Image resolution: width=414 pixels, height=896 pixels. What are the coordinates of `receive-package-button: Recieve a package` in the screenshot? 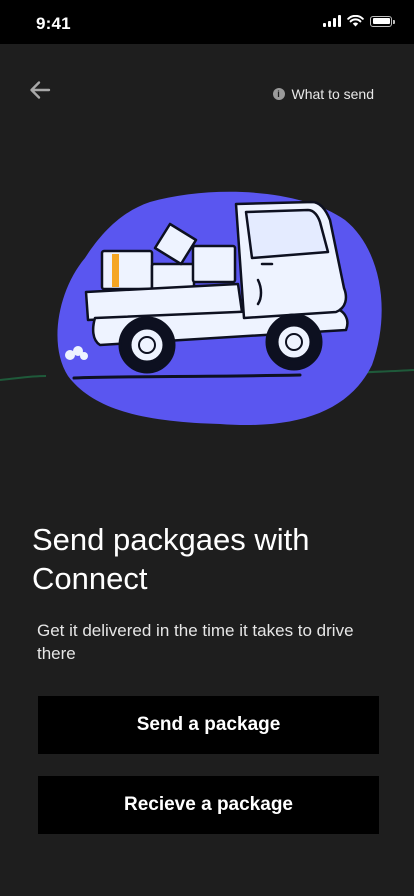 It's located at (208, 805).